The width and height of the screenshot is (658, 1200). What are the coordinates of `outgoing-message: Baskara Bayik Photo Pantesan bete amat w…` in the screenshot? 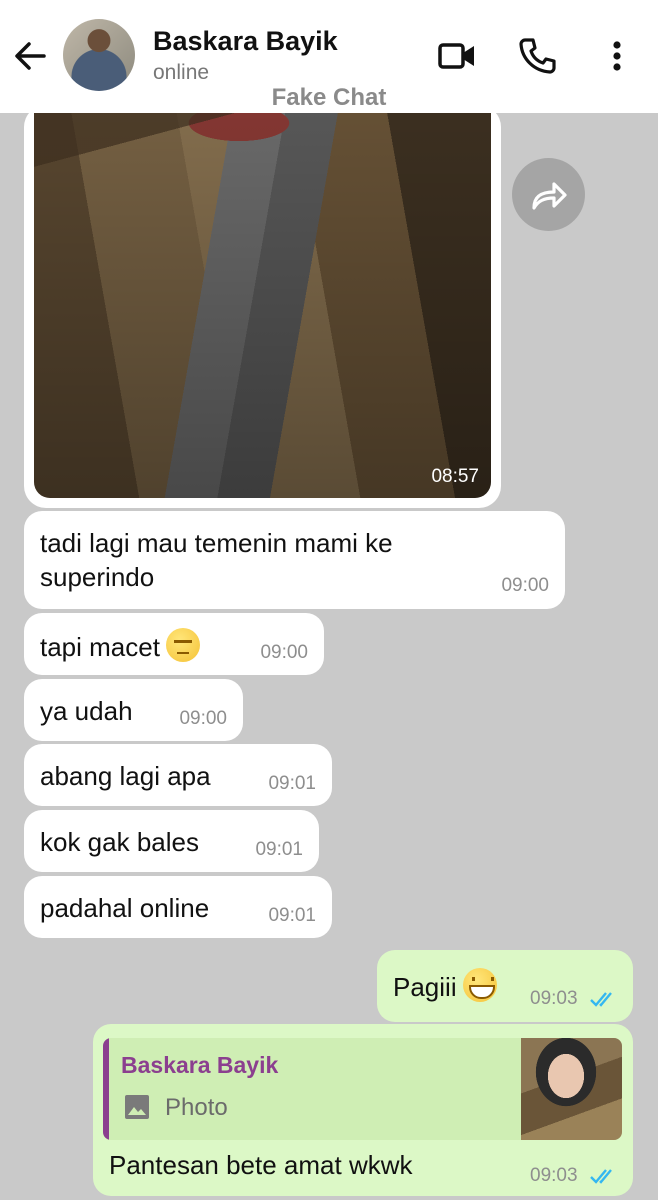 It's located at (363, 1110).